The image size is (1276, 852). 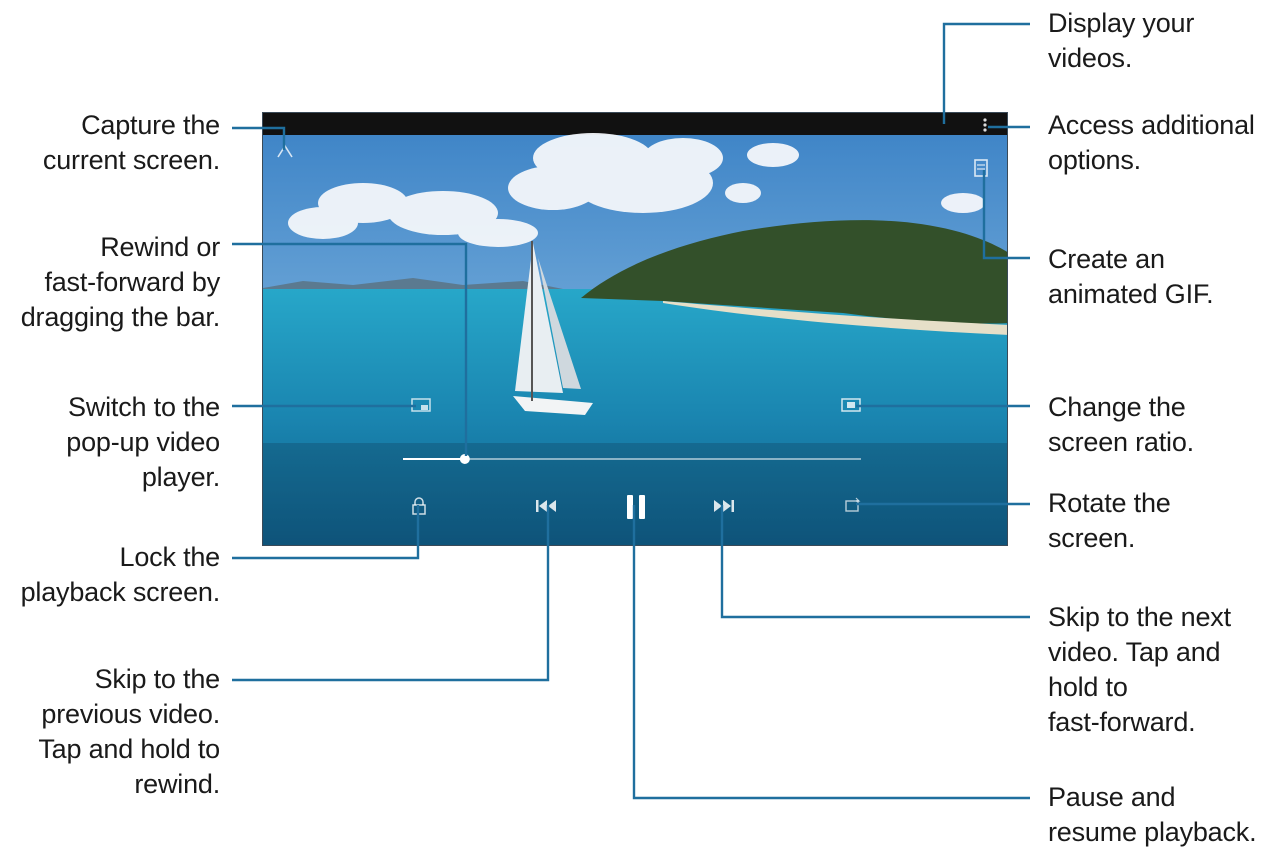 I want to click on gif-icon, so click(x=981, y=168).